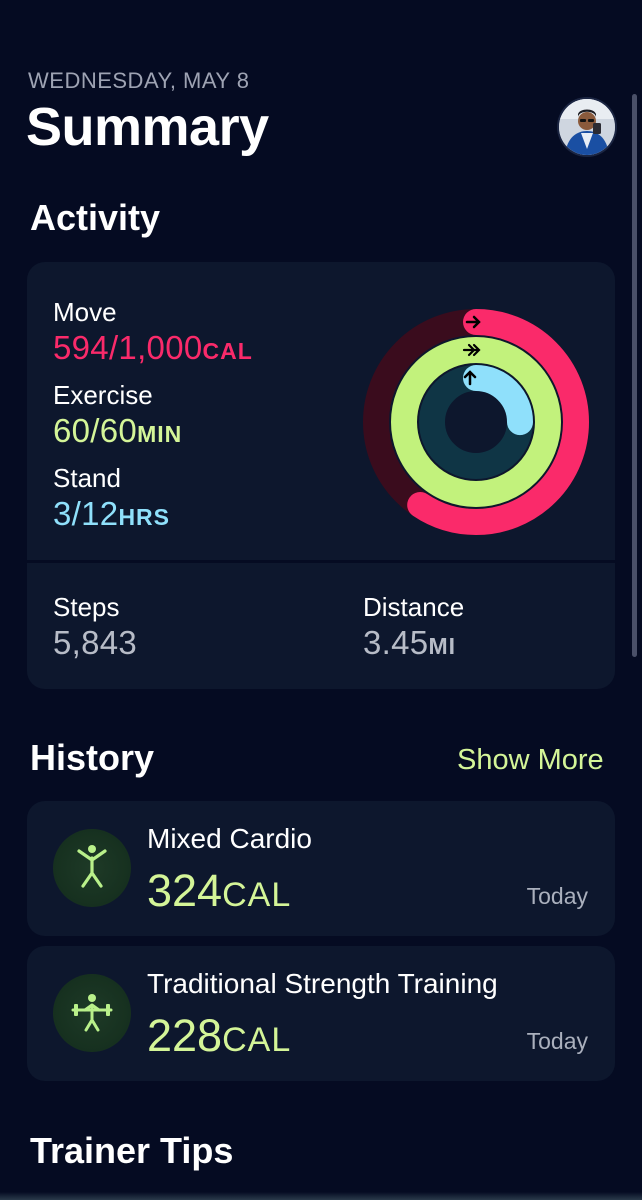 This screenshot has width=642, height=1200. Describe the element at coordinates (132, 1150) in the screenshot. I see `trainer-tips-section-title: Trainer Tips` at that location.